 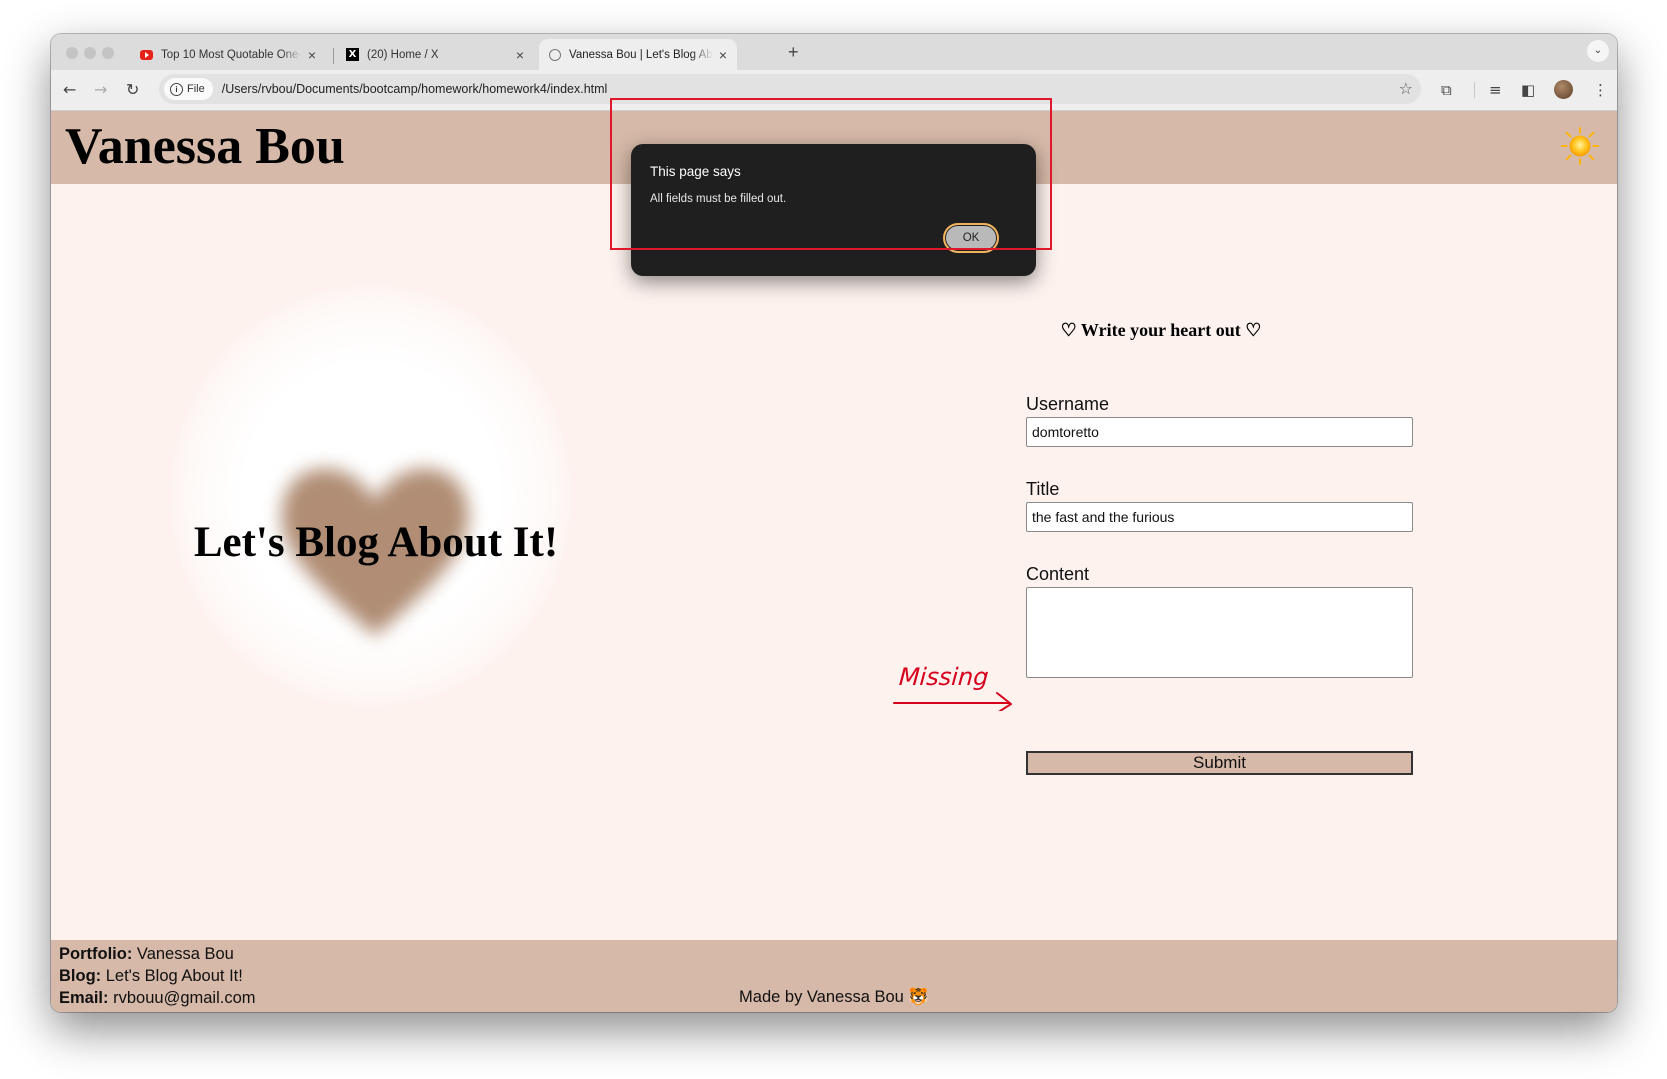 What do you see at coordinates (108, 53) in the screenshot?
I see `maximize-window-button` at bounding box center [108, 53].